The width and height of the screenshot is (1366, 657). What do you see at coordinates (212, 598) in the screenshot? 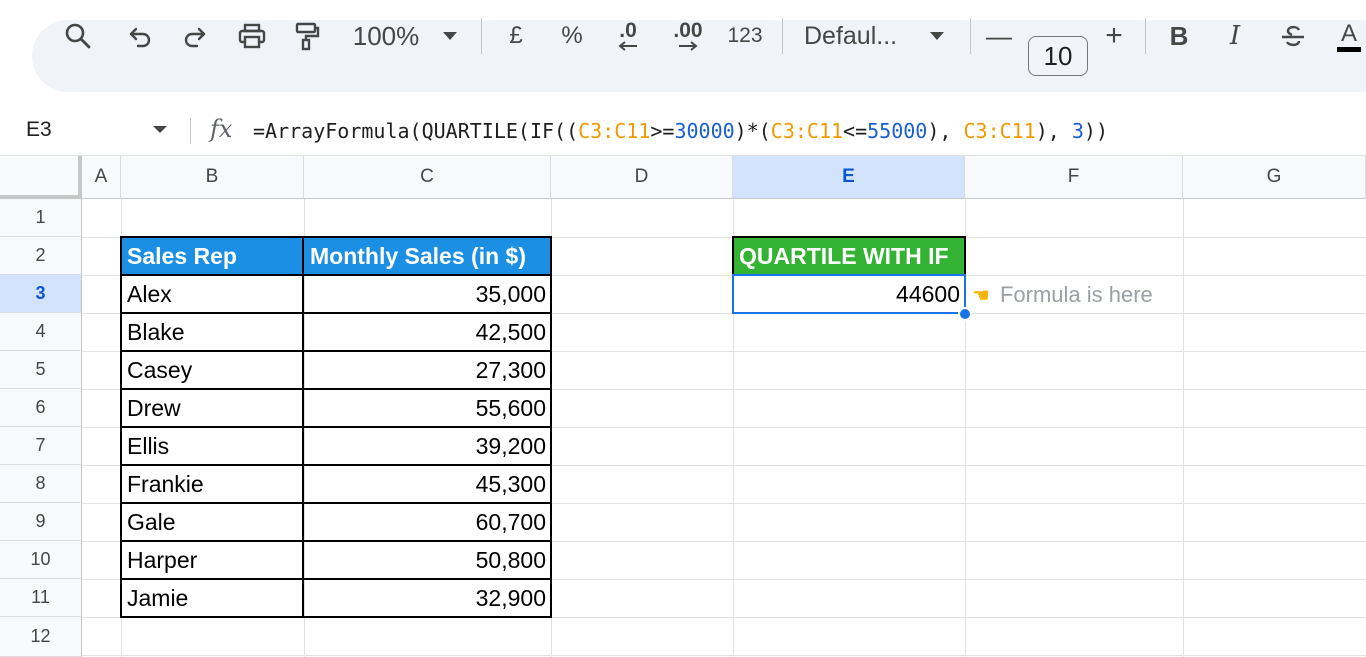
I see `table-cell-name: Jamie` at bounding box center [212, 598].